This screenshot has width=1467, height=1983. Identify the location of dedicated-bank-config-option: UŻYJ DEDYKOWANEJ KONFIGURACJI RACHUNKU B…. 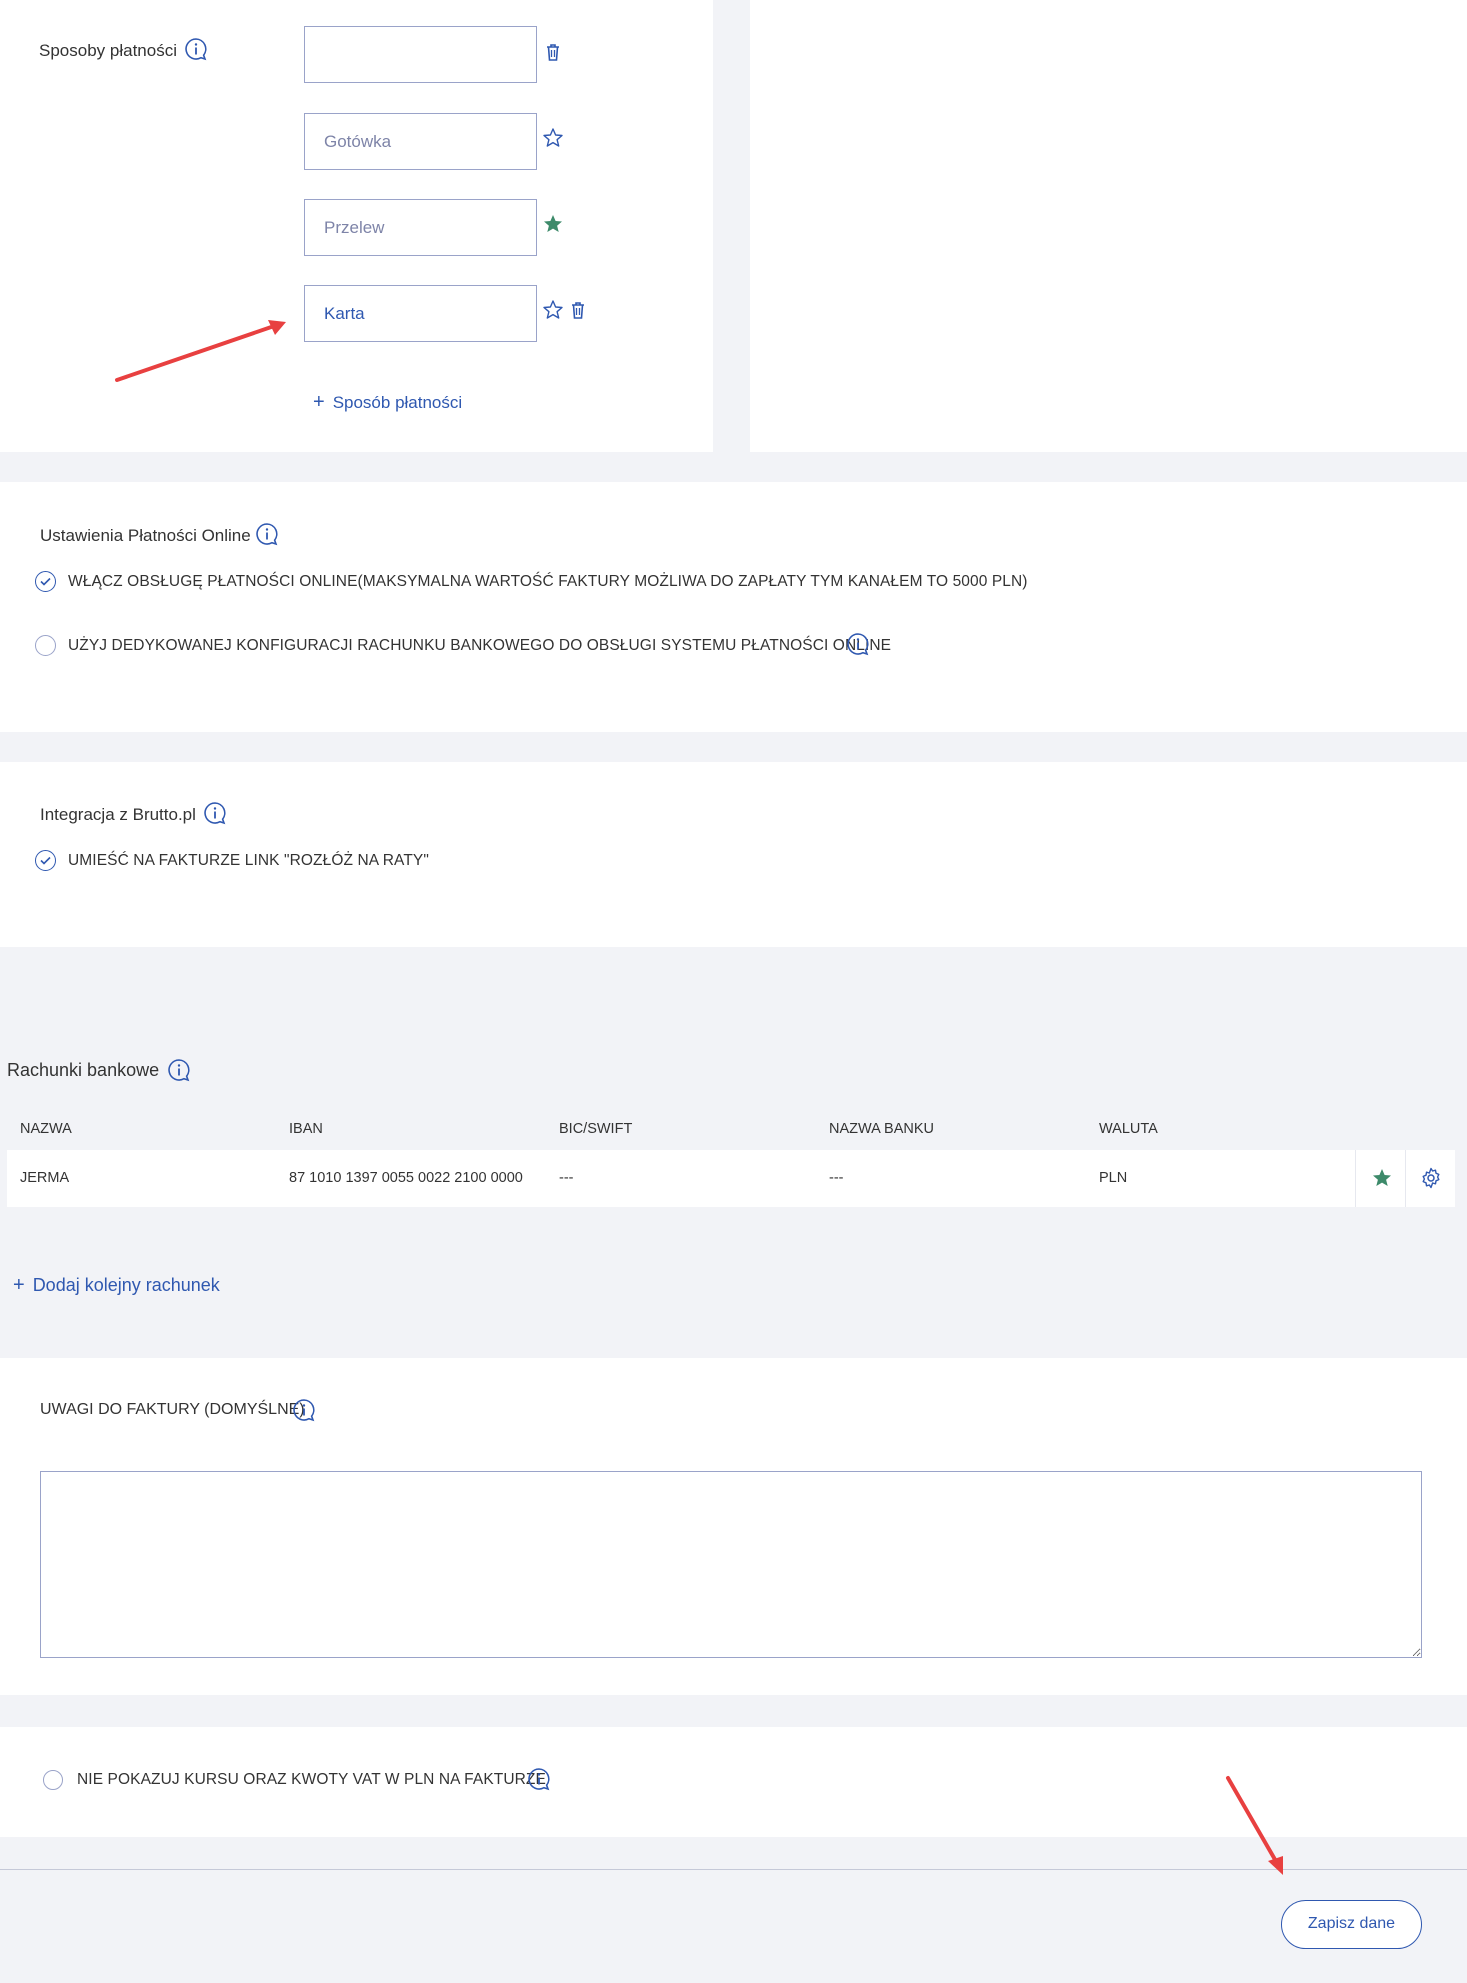
(463, 645).